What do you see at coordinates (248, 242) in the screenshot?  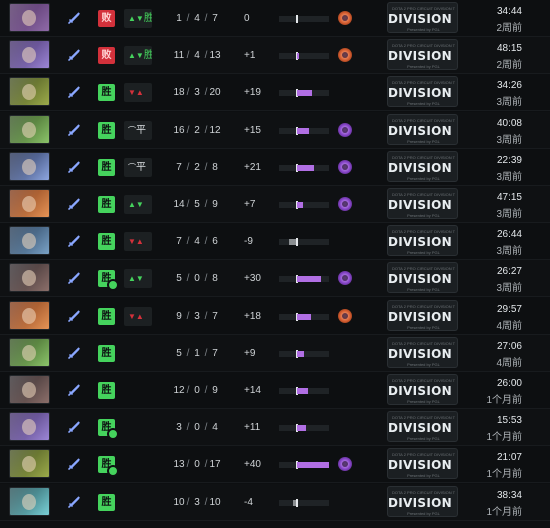 I see `impact-value: -9` at bounding box center [248, 242].